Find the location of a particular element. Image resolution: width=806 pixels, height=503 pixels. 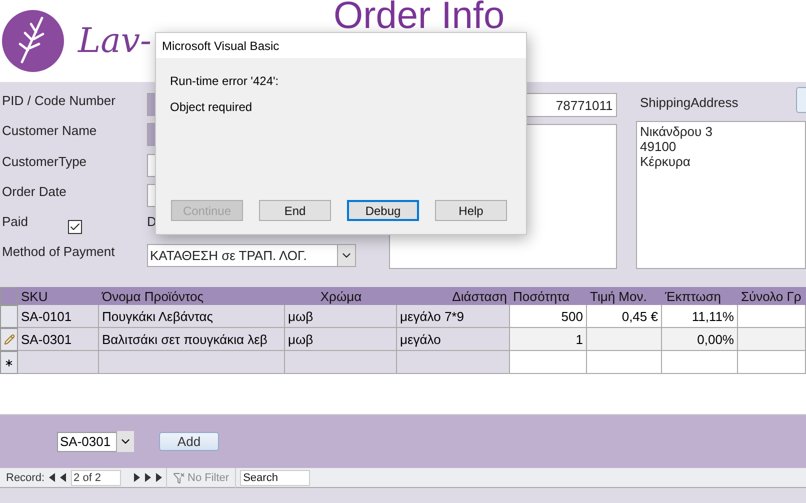

form-title: Order Info is located at coordinates (419, 16).